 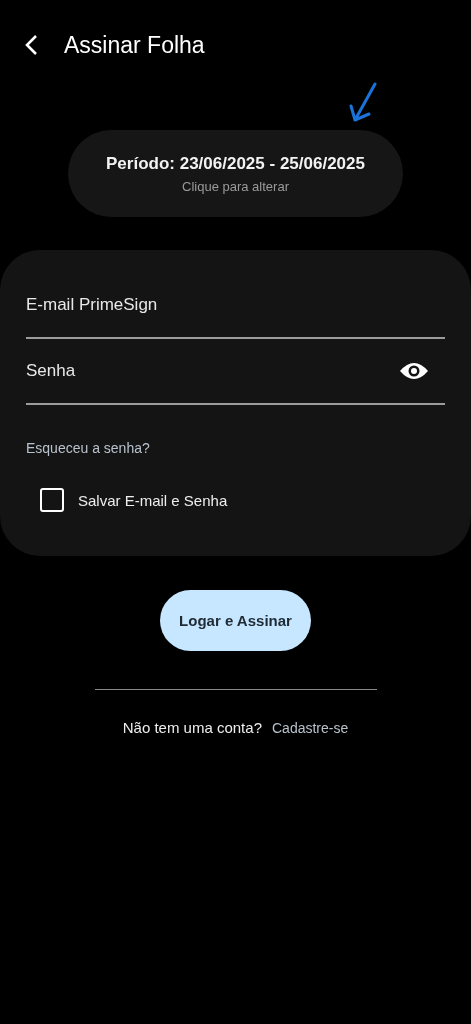 I want to click on signup-prompt: Não tem uma conta?, so click(x=192, y=727).